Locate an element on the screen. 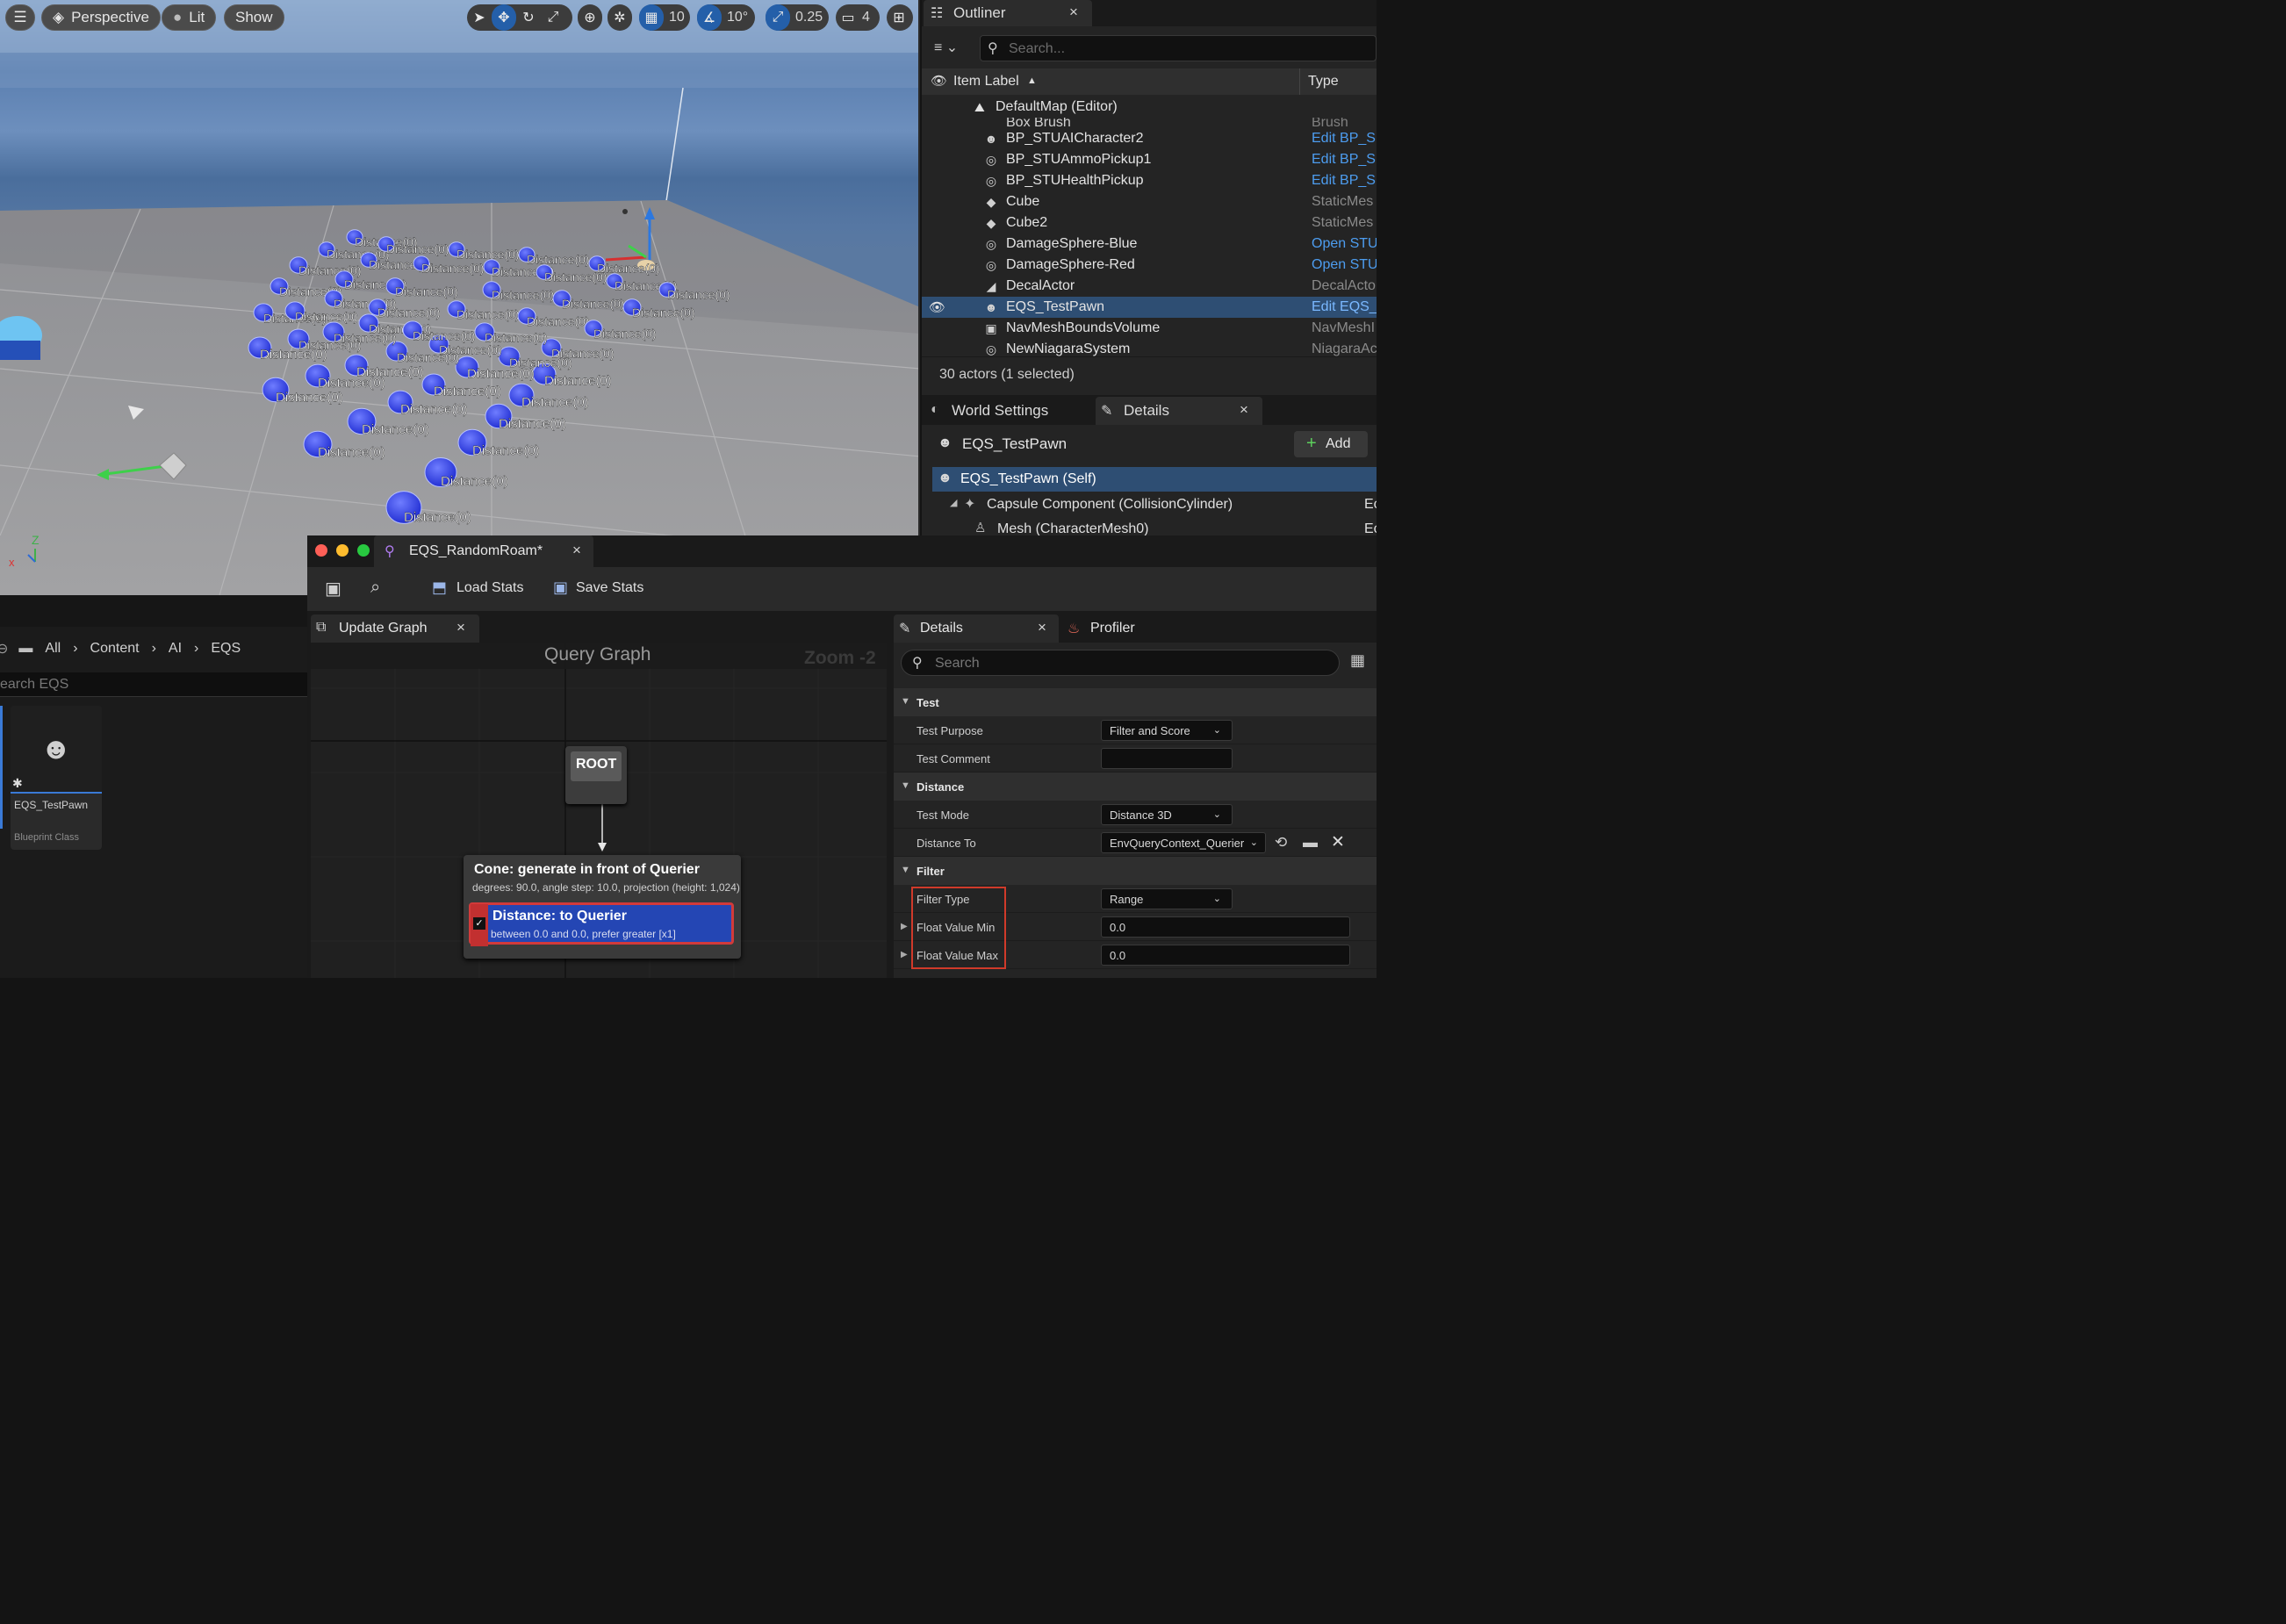  rotate-tool-icon: ↻ is located at coordinates (528, 18).